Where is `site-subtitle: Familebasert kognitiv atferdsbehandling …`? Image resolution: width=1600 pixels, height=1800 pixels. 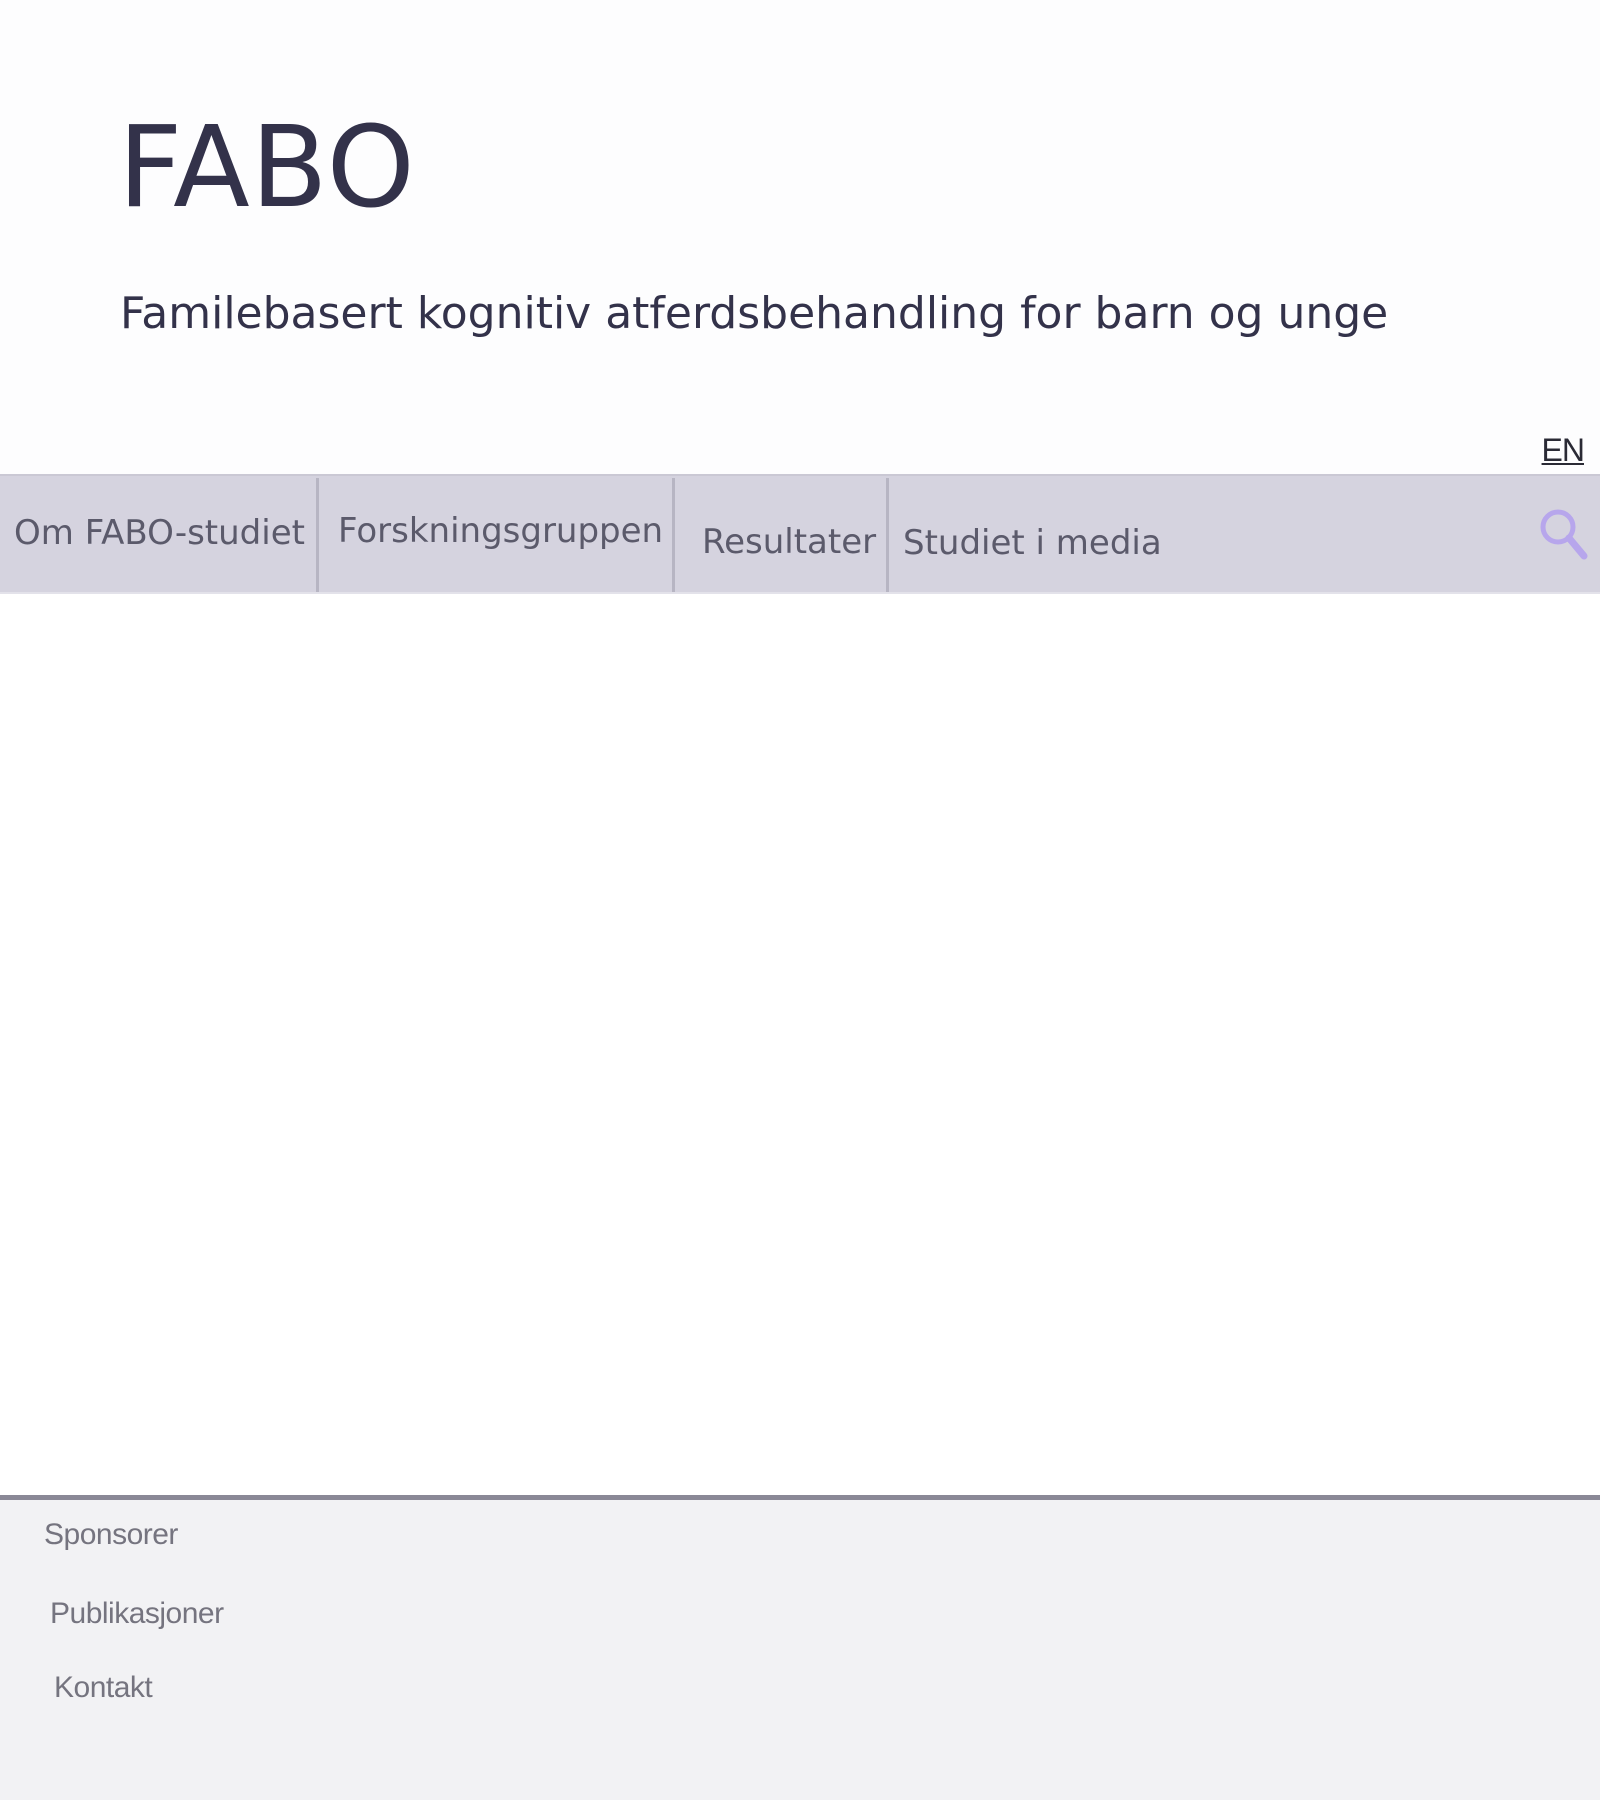 site-subtitle: Familebasert kognitiv atferdsbehandling … is located at coordinates (754, 313).